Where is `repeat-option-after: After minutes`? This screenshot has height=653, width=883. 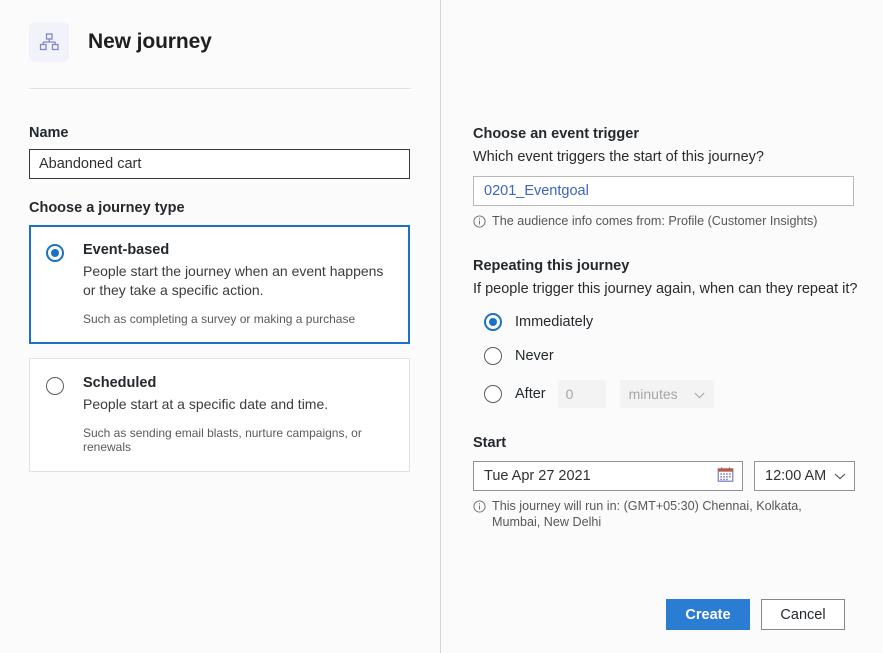
repeat-option-after: After minutes is located at coordinates (683, 394).